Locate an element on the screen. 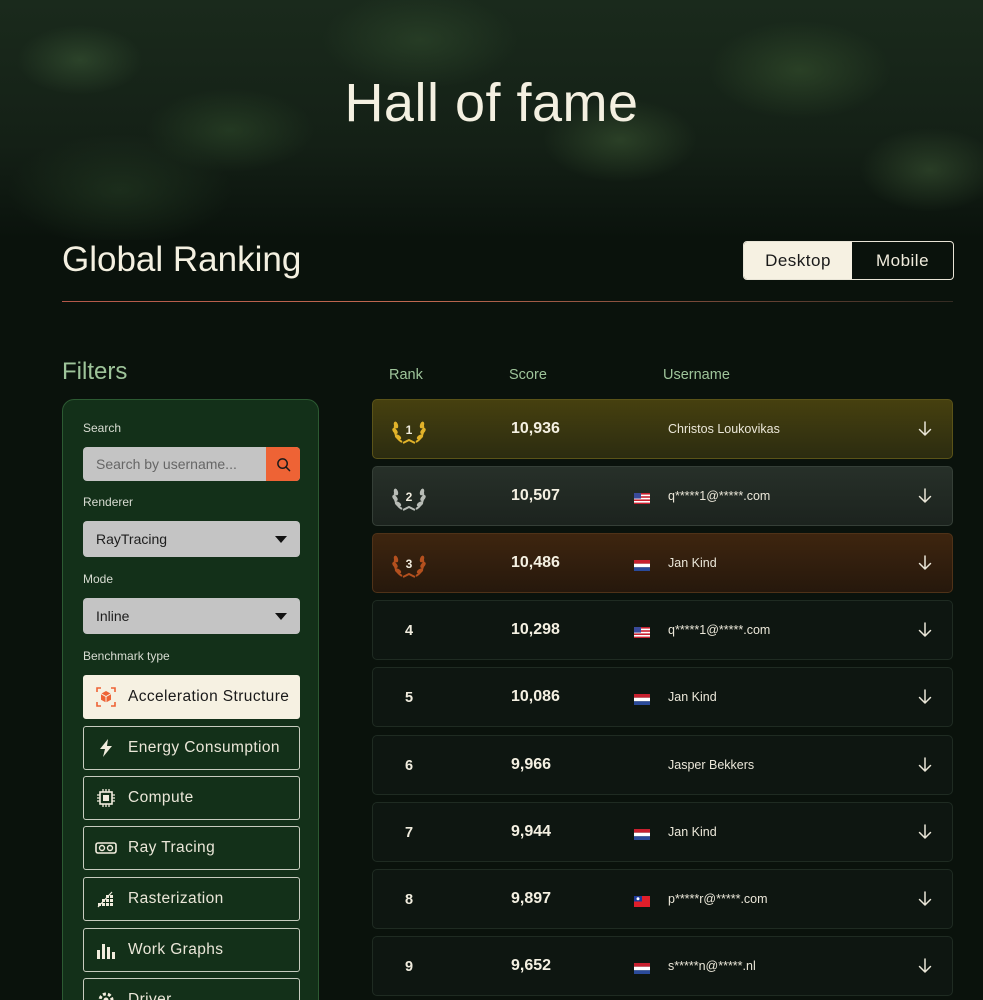  renderer-select: RayTracing is located at coordinates (191, 539).